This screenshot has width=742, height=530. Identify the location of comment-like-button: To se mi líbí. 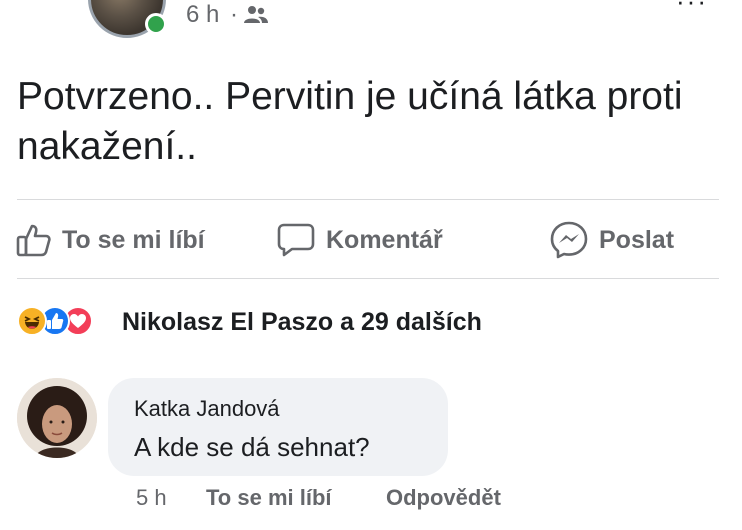
(269, 498).